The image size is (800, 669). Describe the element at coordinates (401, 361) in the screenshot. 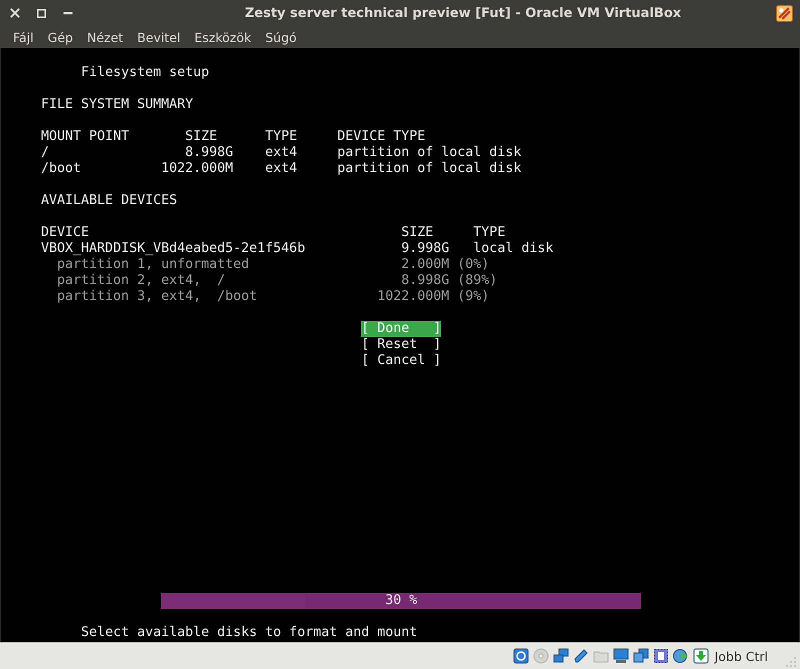

I see `menu-button: [ Cancel ]` at that location.